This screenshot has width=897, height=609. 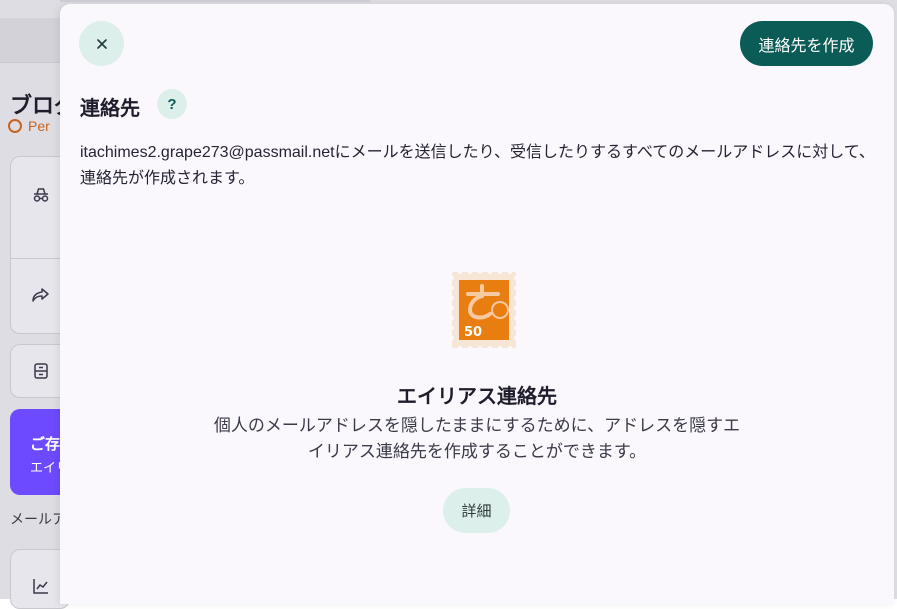 I want to click on empty-state-title: エイリアス連絡先, so click(x=477, y=397).